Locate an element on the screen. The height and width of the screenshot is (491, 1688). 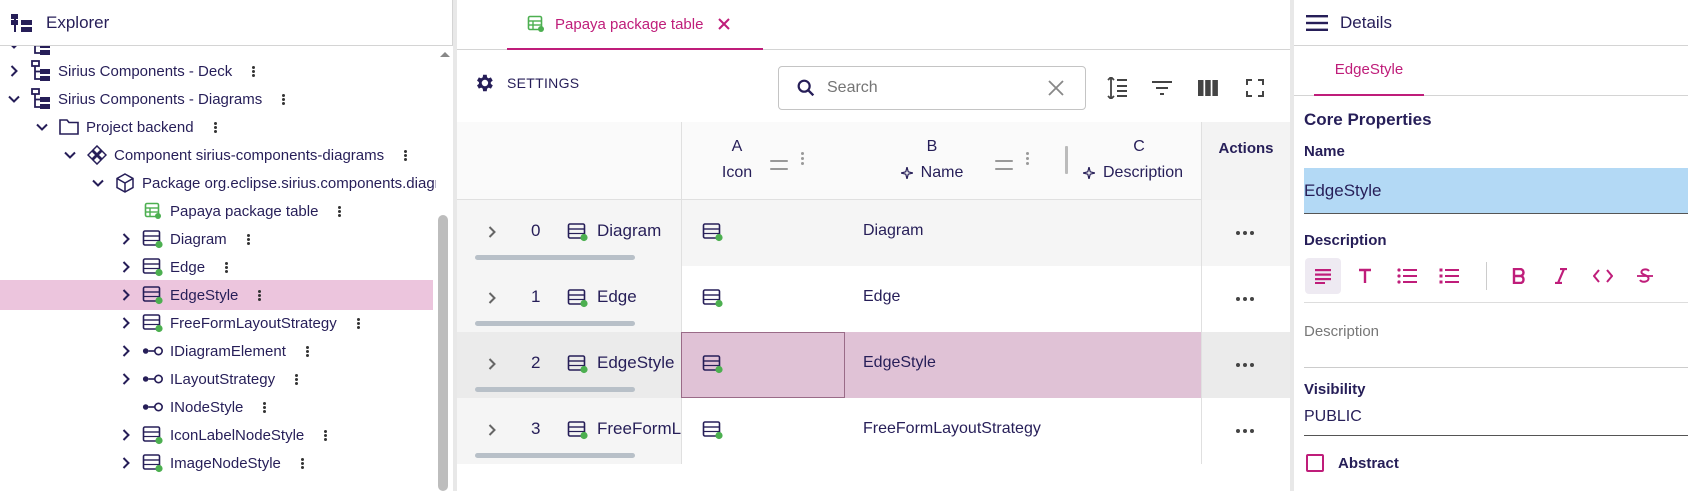
tree-item: Project backend is located at coordinates (216, 127).